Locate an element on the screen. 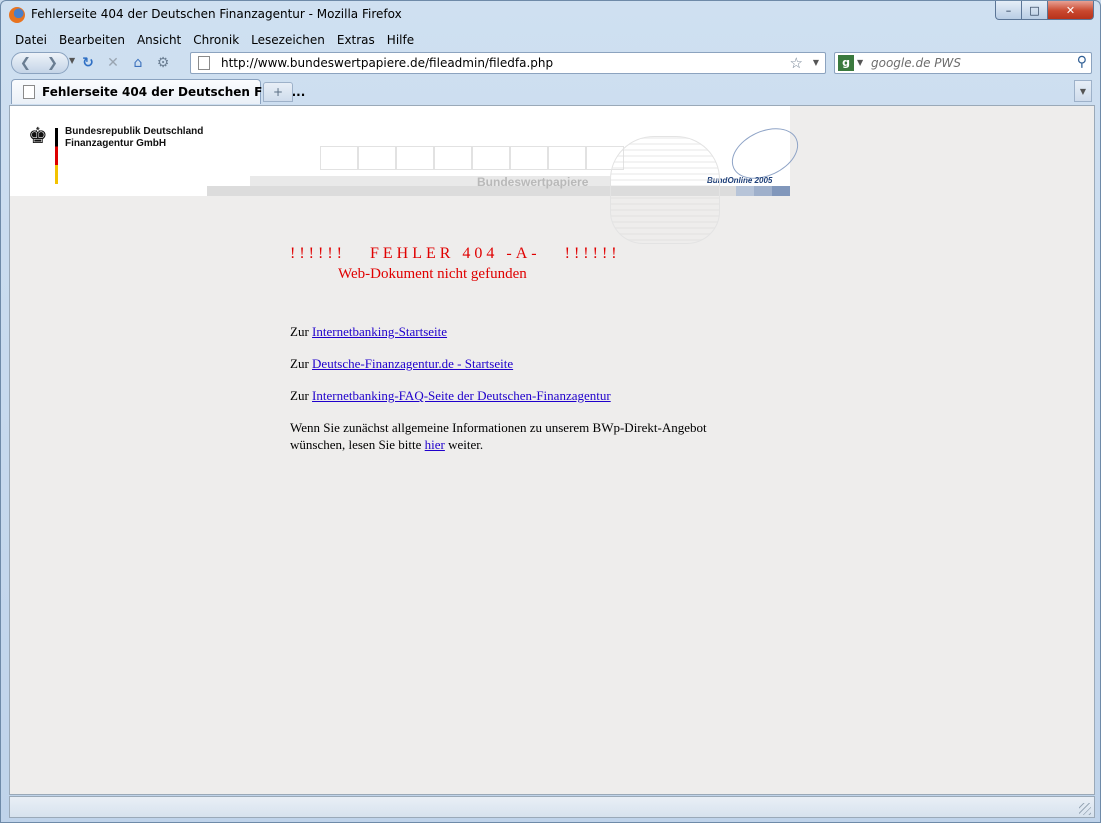  menu-chronik: Chronik is located at coordinates (216, 41).